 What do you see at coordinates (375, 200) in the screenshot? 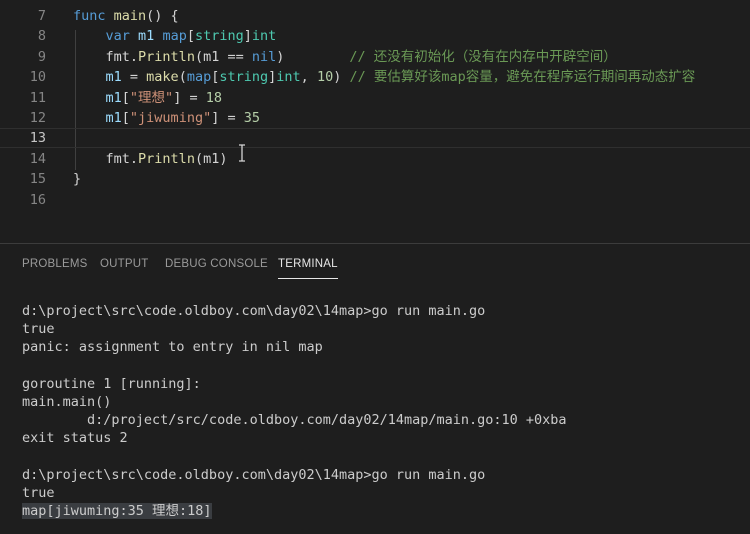
I see `code-line: 16` at bounding box center [375, 200].